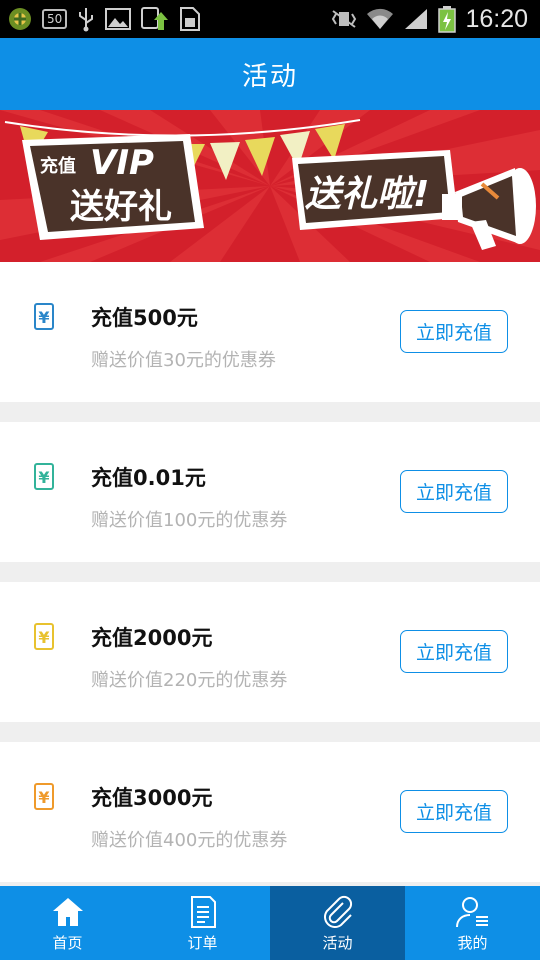 This screenshot has width=540, height=960. What do you see at coordinates (435, 19) in the screenshot?
I see `status-right-icons: 16:20` at bounding box center [435, 19].